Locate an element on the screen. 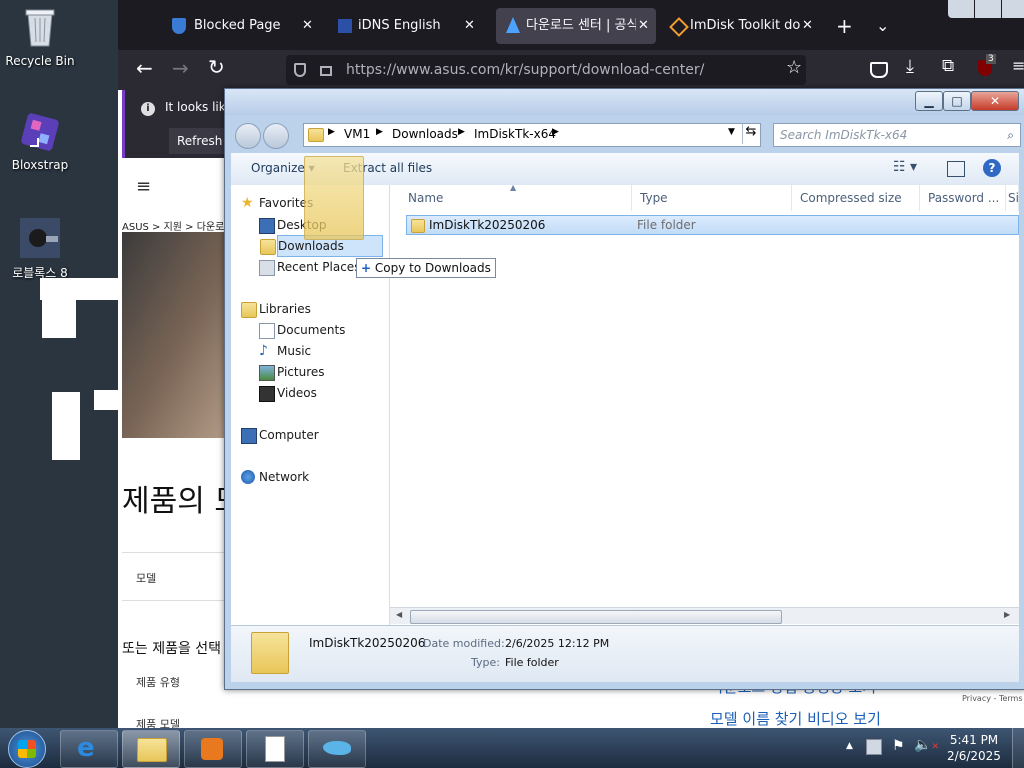 The image size is (1024, 768). maximize-button is located at coordinates (988, 9).